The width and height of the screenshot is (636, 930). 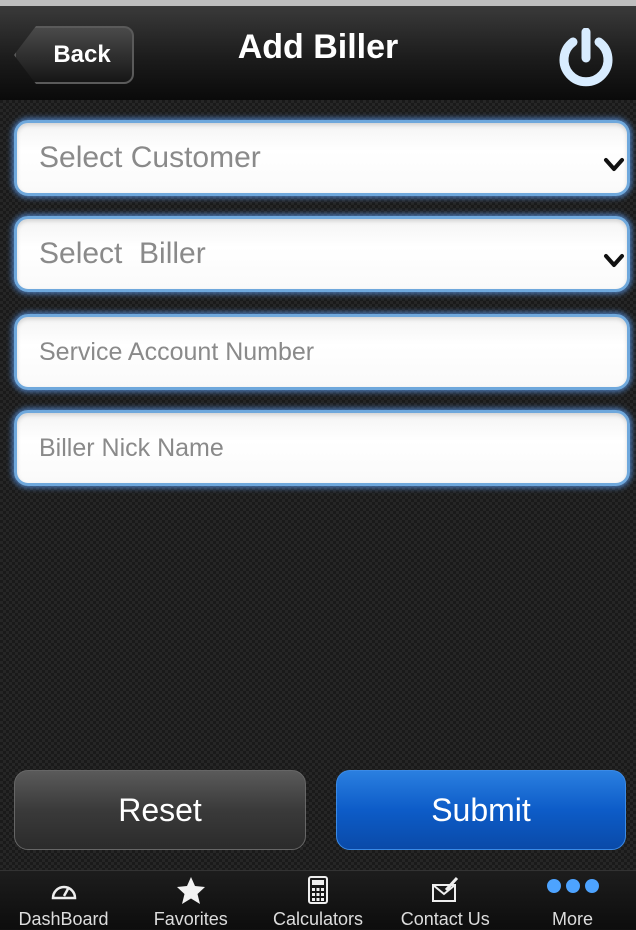 I want to click on tab-label: DashBoard, so click(x=63, y=919).